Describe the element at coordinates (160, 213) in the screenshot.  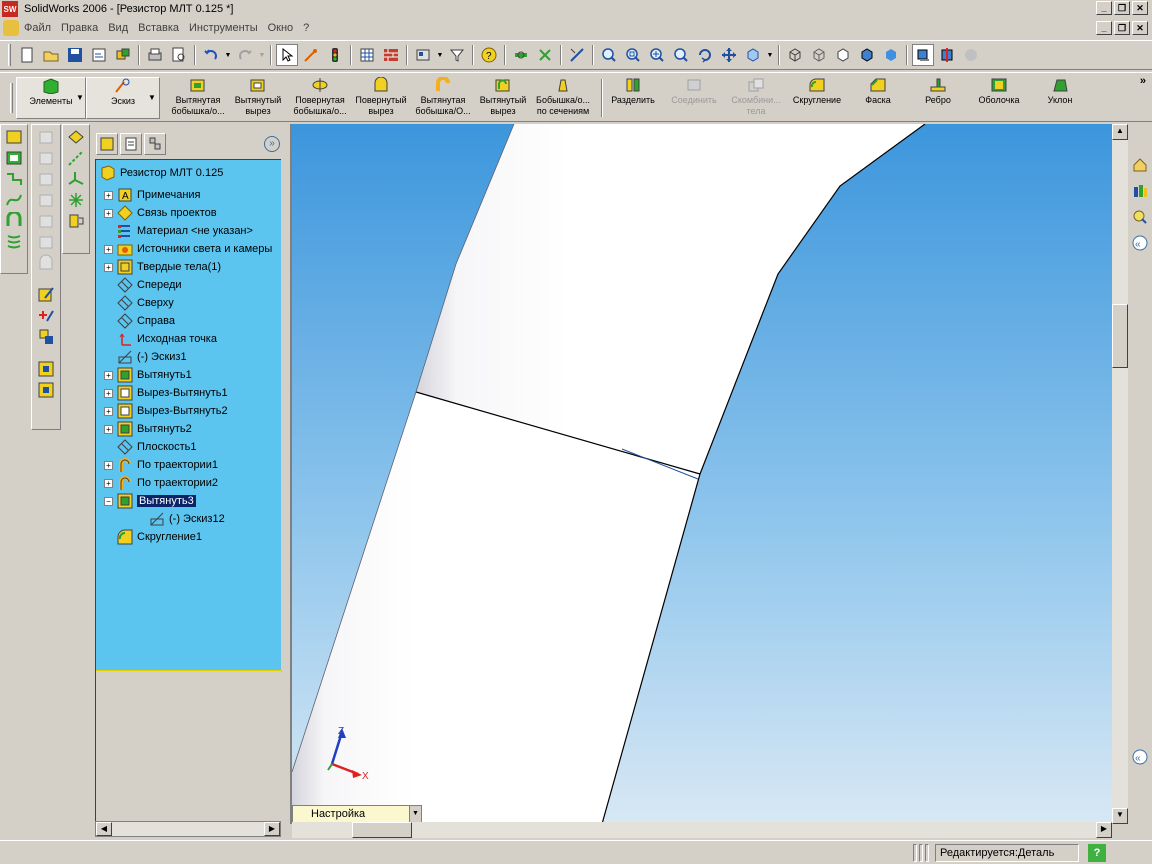
I see `tree-item: + Связь проектов` at that location.